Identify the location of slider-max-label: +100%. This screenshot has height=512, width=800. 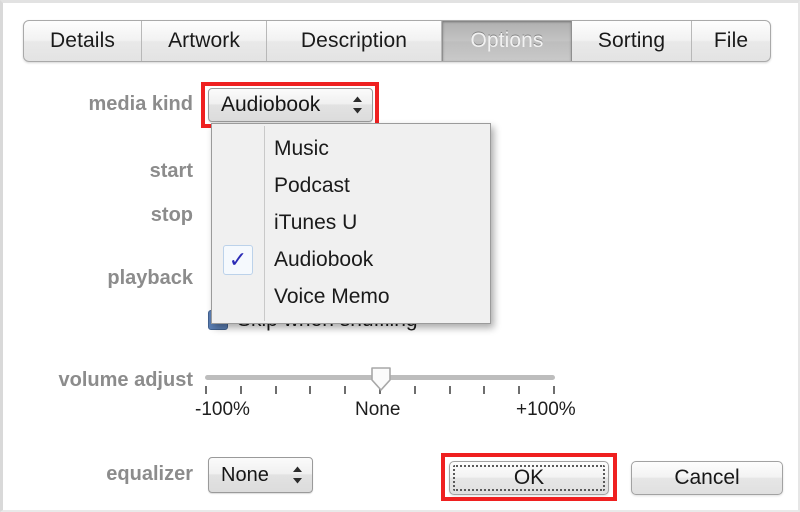
(546, 409).